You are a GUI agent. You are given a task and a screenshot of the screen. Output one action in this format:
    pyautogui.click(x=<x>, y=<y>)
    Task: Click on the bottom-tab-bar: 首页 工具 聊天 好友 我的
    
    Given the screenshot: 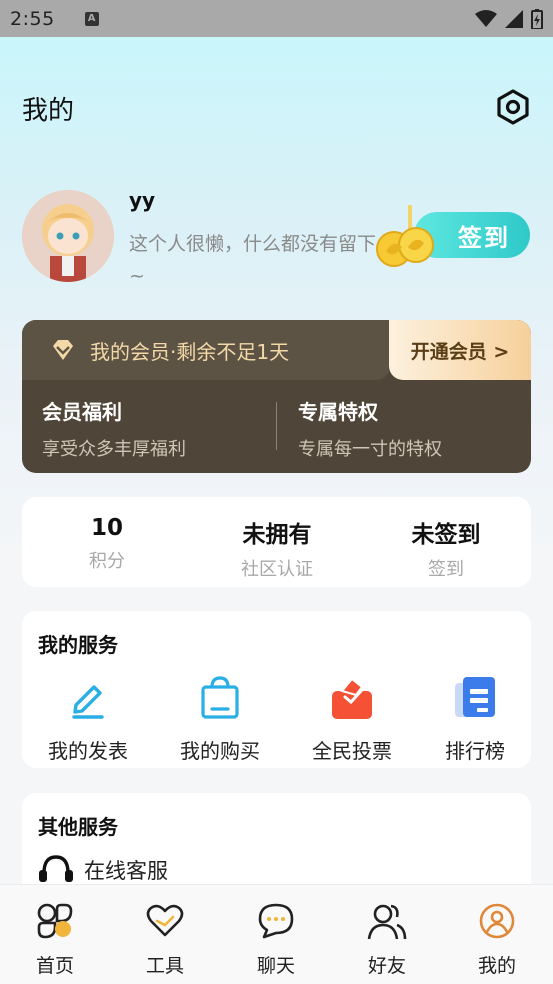 What is the action you would take?
    pyautogui.click(x=276, y=934)
    